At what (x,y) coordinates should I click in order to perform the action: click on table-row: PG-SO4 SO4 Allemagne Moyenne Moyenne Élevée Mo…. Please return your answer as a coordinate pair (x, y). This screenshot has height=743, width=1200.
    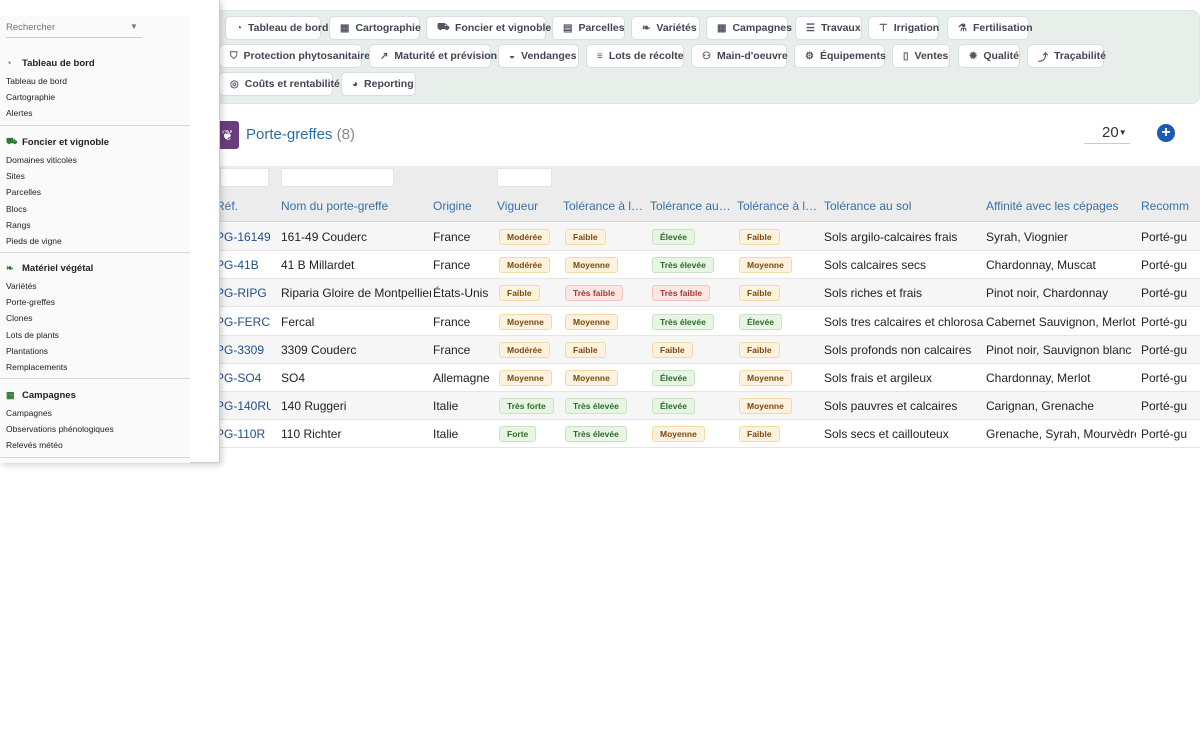
    Looking at the image, I should click on (706, 378).